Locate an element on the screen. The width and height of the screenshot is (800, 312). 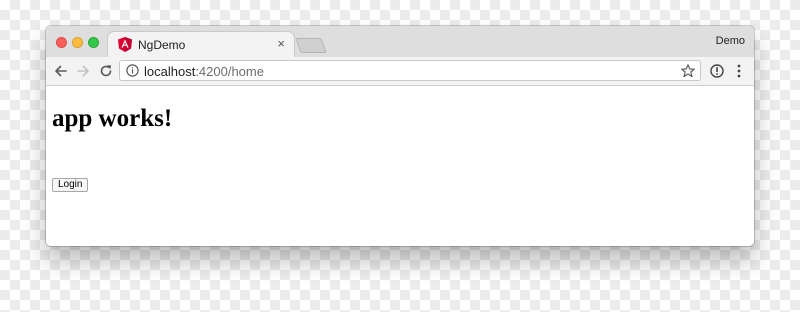
new-tab-button is located at coordinates (311, 45).